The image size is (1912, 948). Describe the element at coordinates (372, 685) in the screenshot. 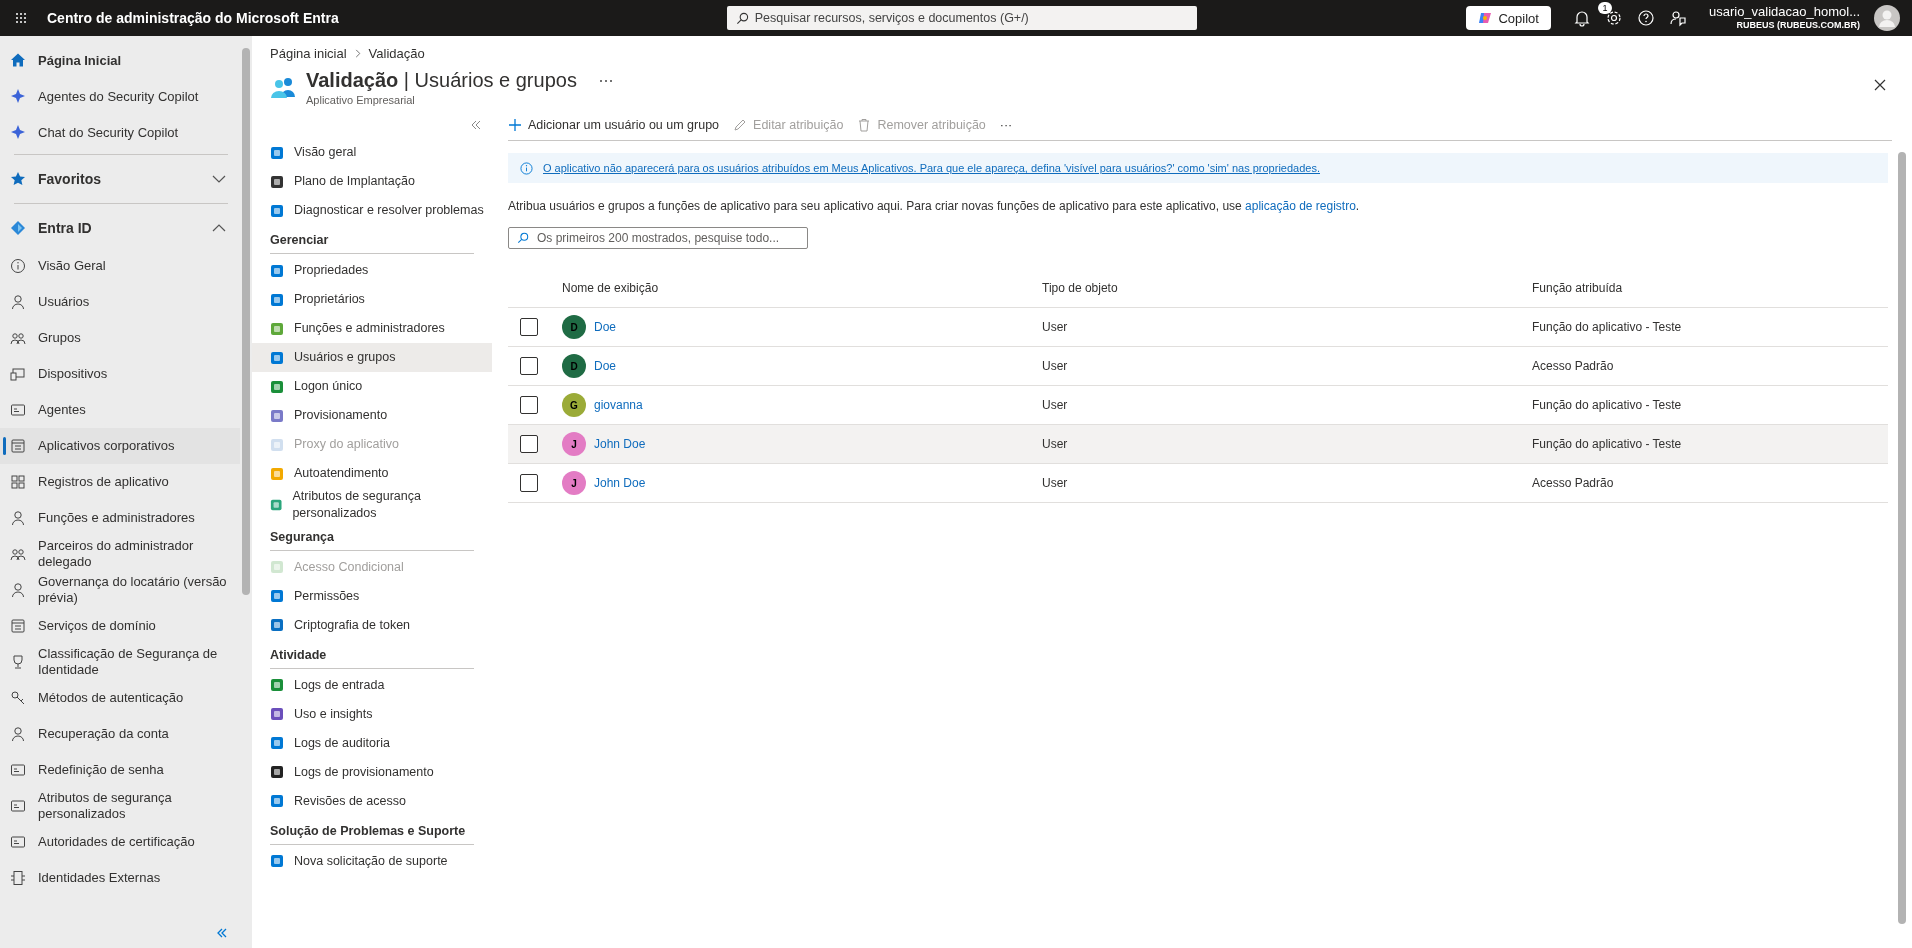

I see `nav-item: Logs de entrada` at that location.